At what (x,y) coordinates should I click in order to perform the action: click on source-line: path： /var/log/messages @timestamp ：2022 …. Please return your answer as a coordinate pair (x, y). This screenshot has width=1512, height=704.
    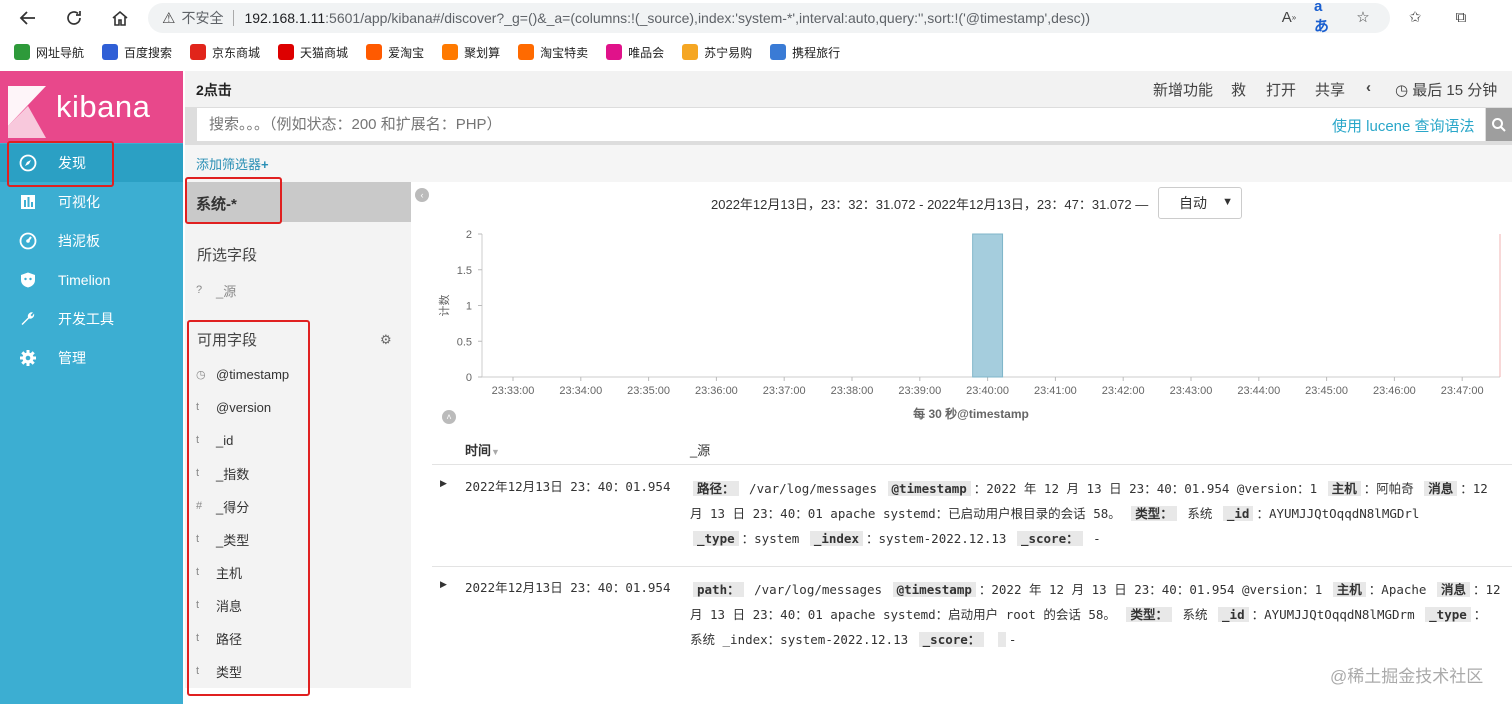
    Looking at the image, I should click on (1095, 588).